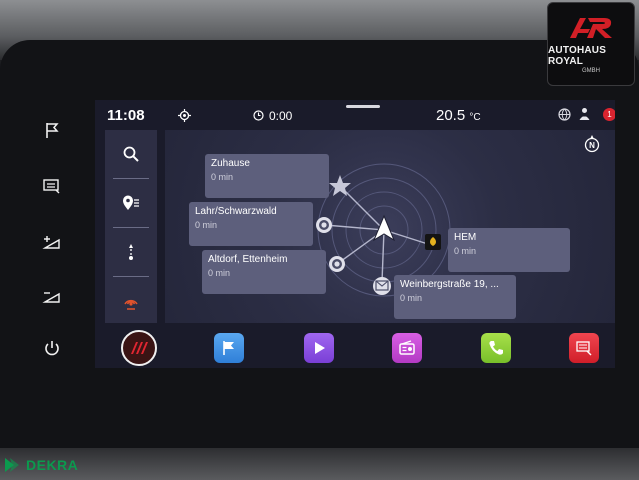 This screenshot has width=639, height=480. Describe the element at coordinates (248, 259) in the screenshot. I see `destination-name: Altdorf, Ettenheim` at that location.